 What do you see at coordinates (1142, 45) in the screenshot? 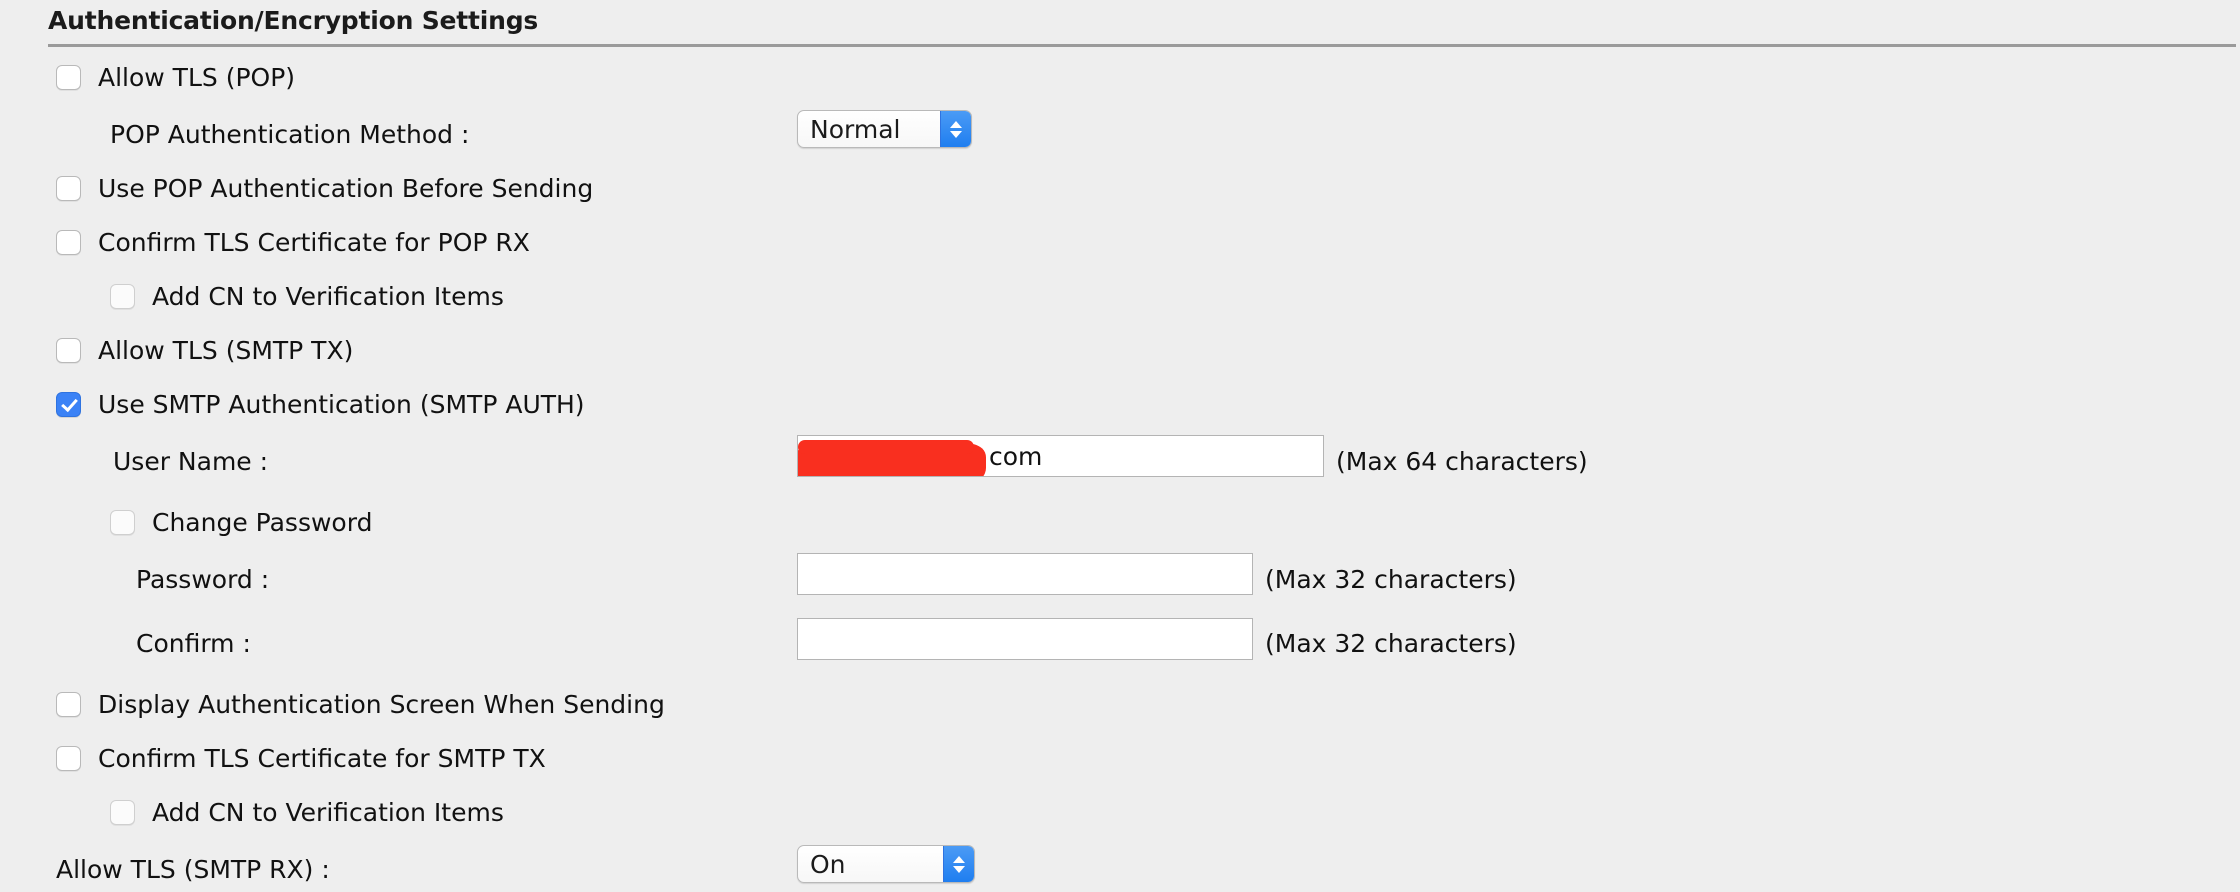
I see `header-divider` at bounding box center [1142, 45].